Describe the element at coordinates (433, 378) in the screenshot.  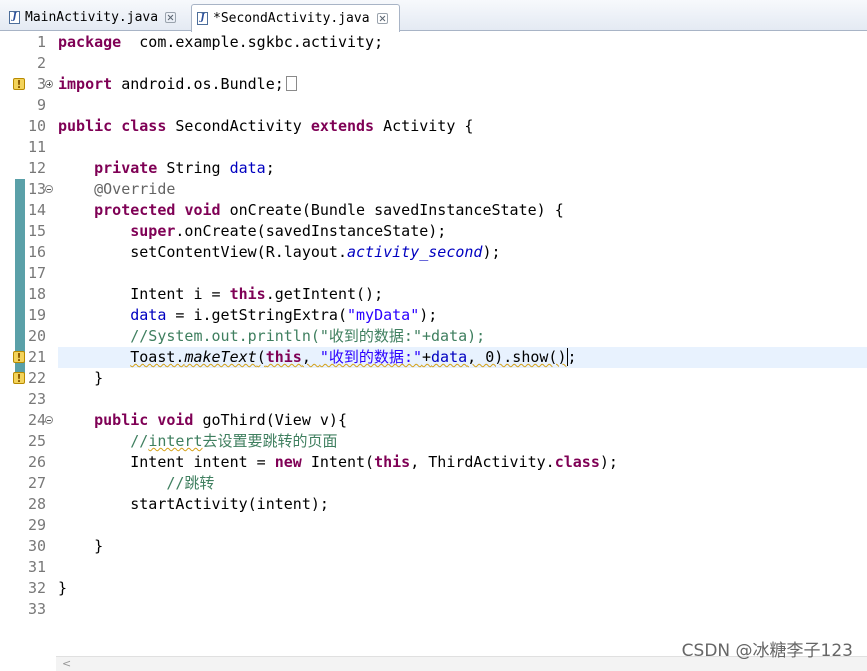
I see `code-line: 22! }` at that location.